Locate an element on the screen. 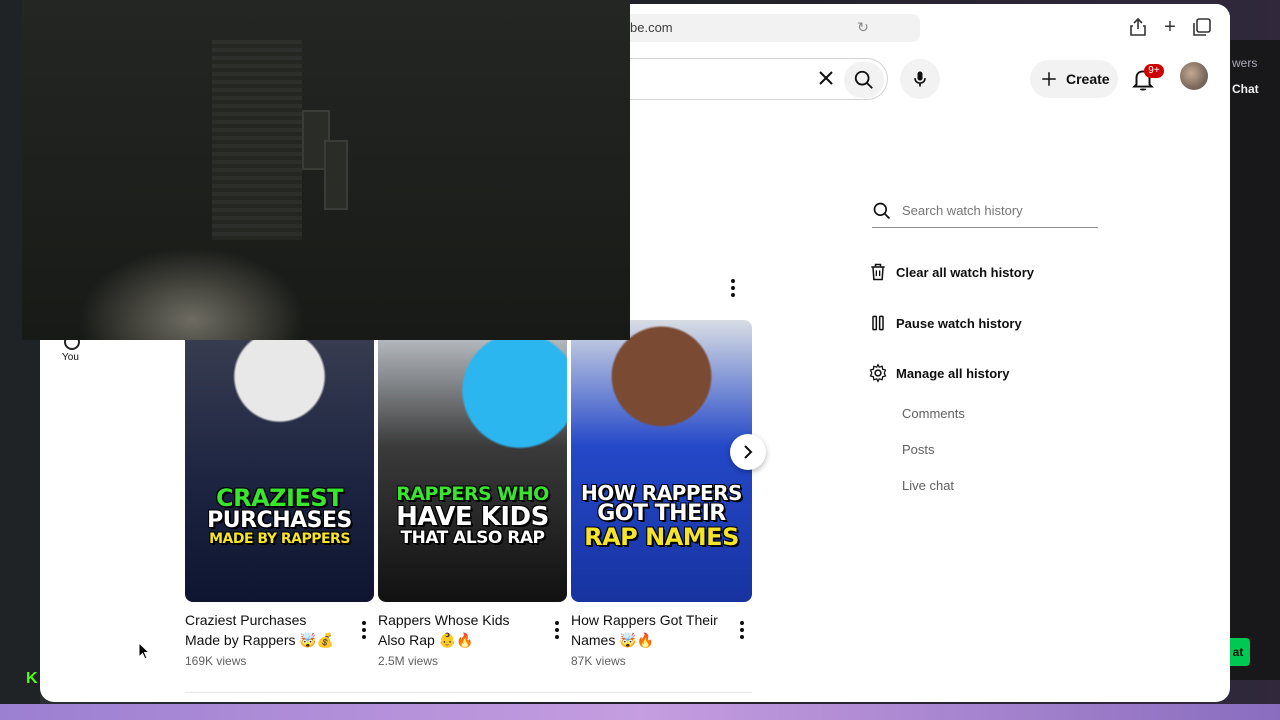 The height and width of the screenshot is (720, 1280). history-search is located at coordinates (985, 211).